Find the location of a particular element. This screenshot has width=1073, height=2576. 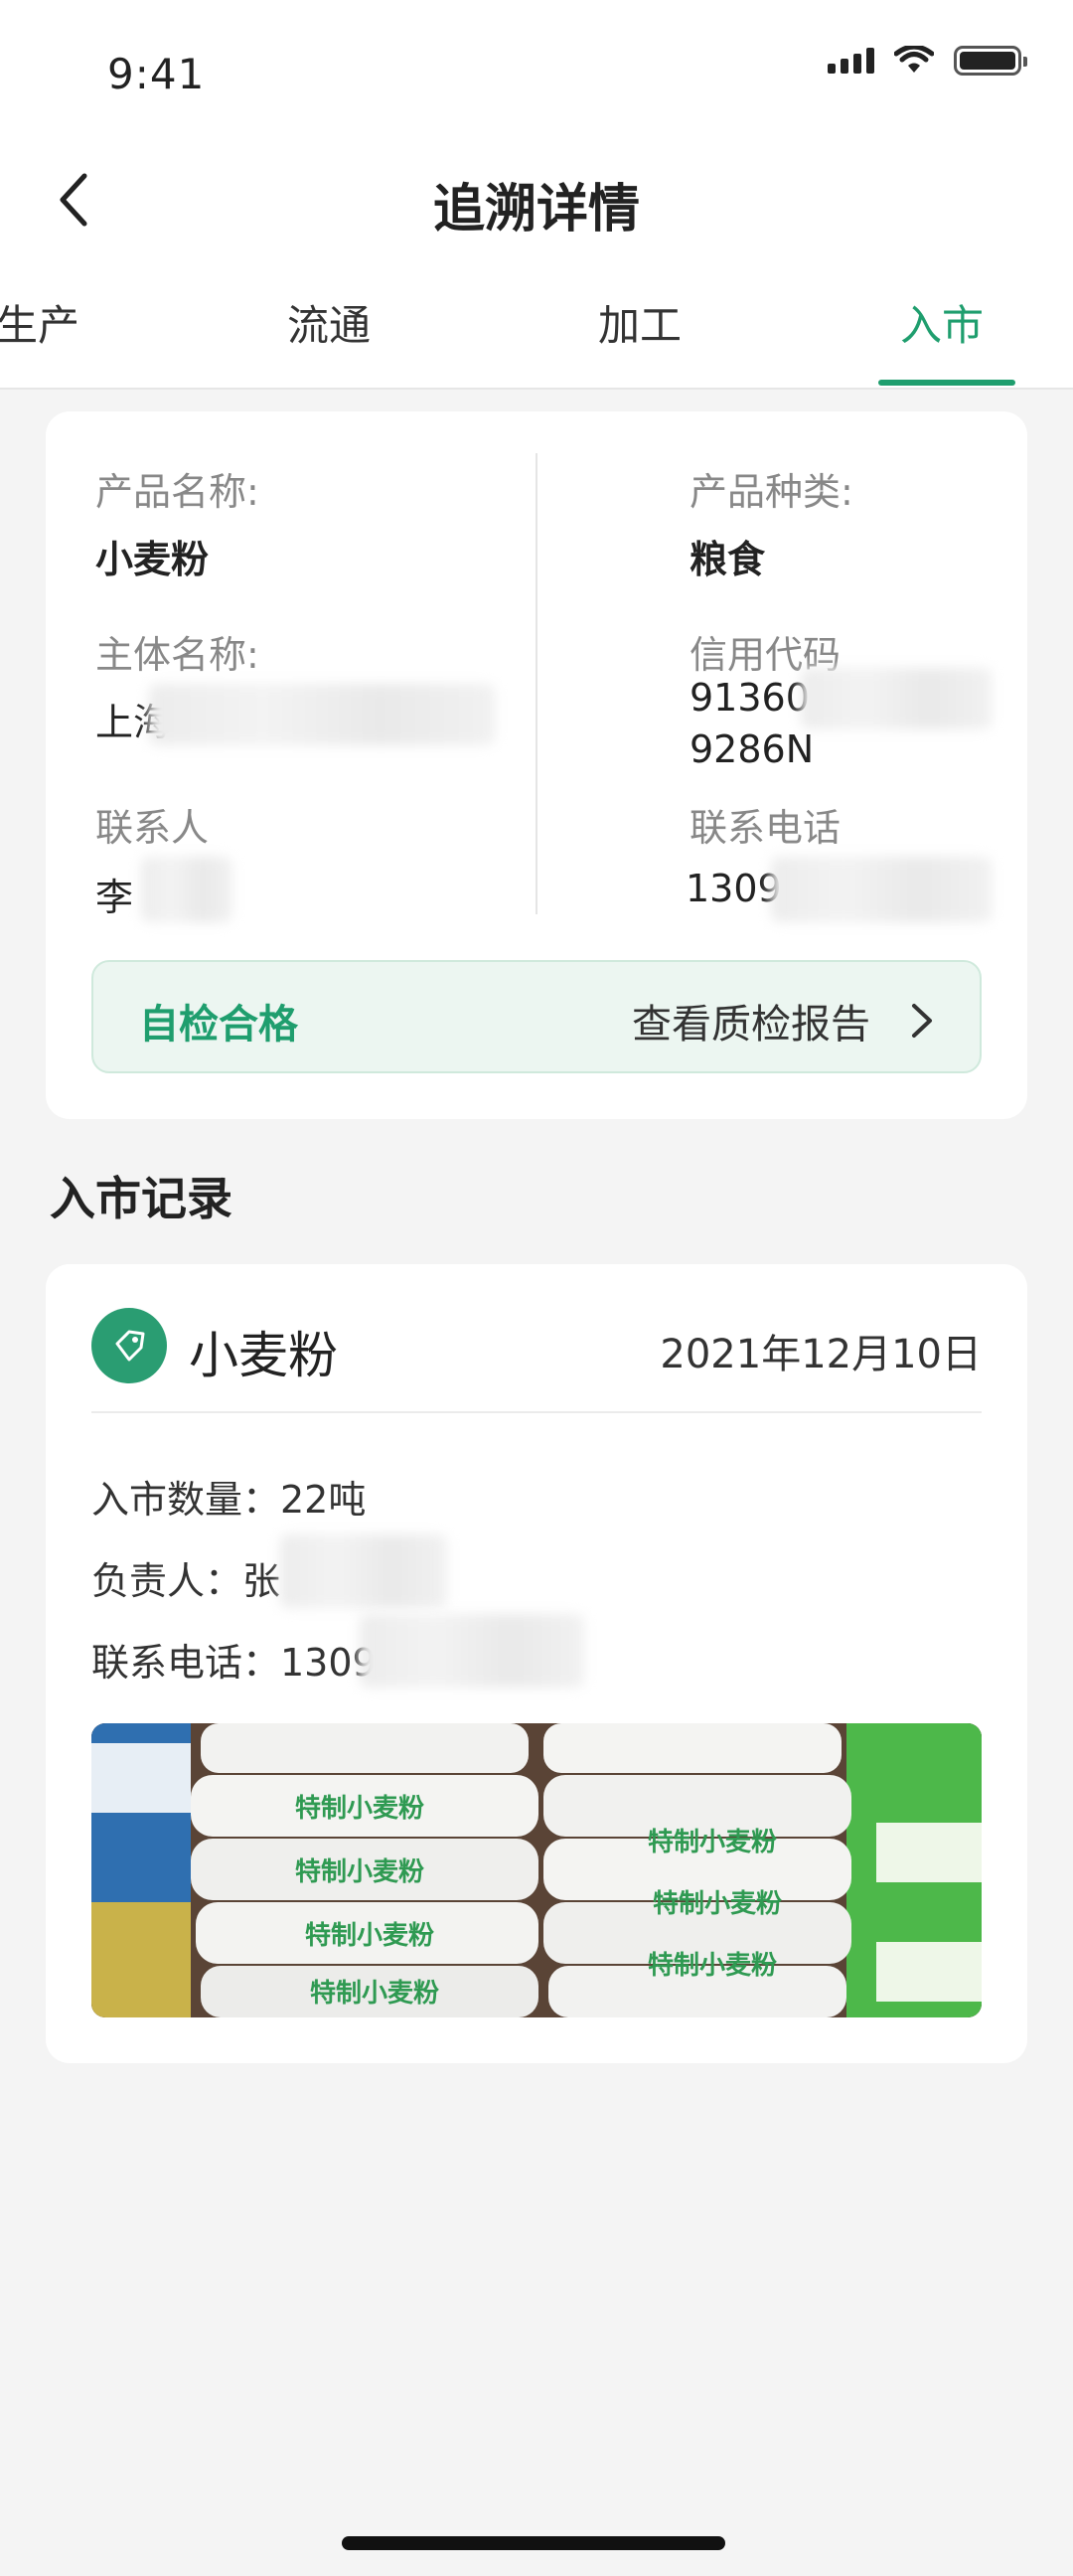

redacted-contact-phone is located at coordinates (881, 889).